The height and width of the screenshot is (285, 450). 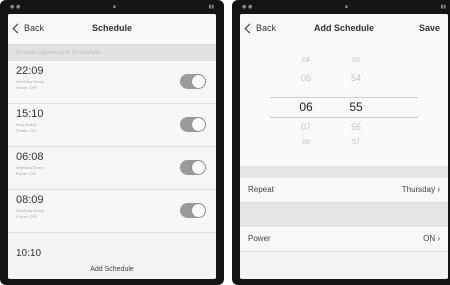 I want to click on minute-option: 53, so click(x=356, y=60).